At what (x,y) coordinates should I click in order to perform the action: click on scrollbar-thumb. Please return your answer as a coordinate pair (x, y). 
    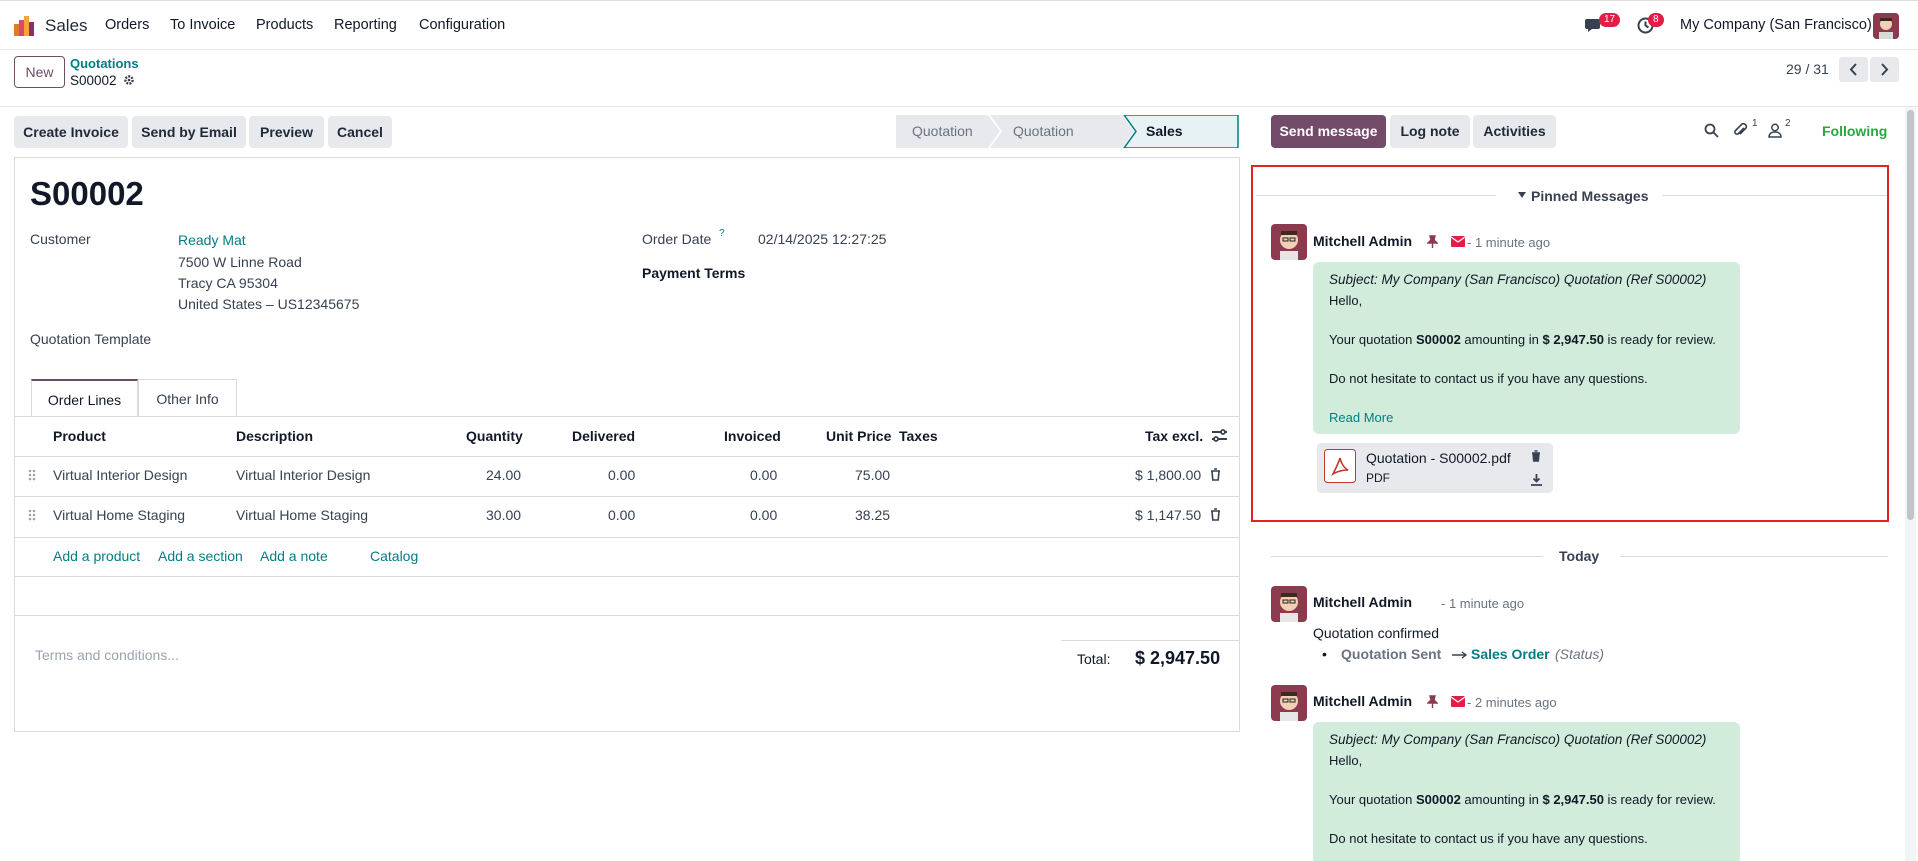
    Looking at the image, I should click on (1910, 315).